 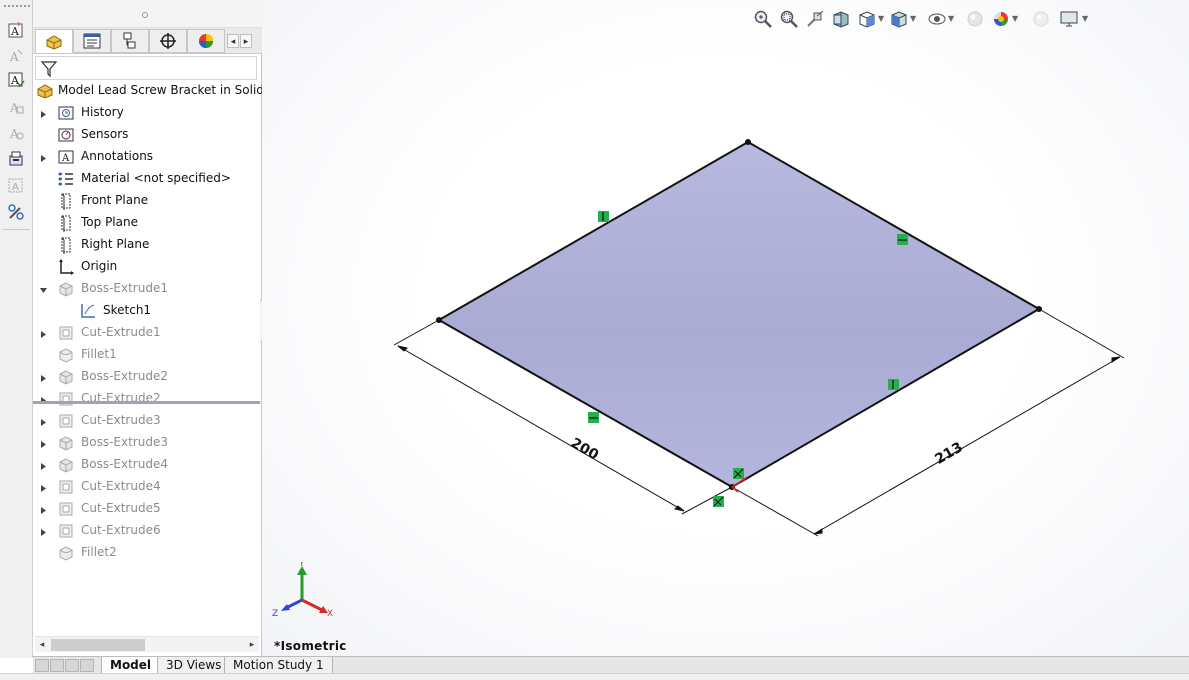 What do you see at coordinates (16, 133) in the screenshot?
I see `balloon-icon: A` at bounding box center [16, 133].